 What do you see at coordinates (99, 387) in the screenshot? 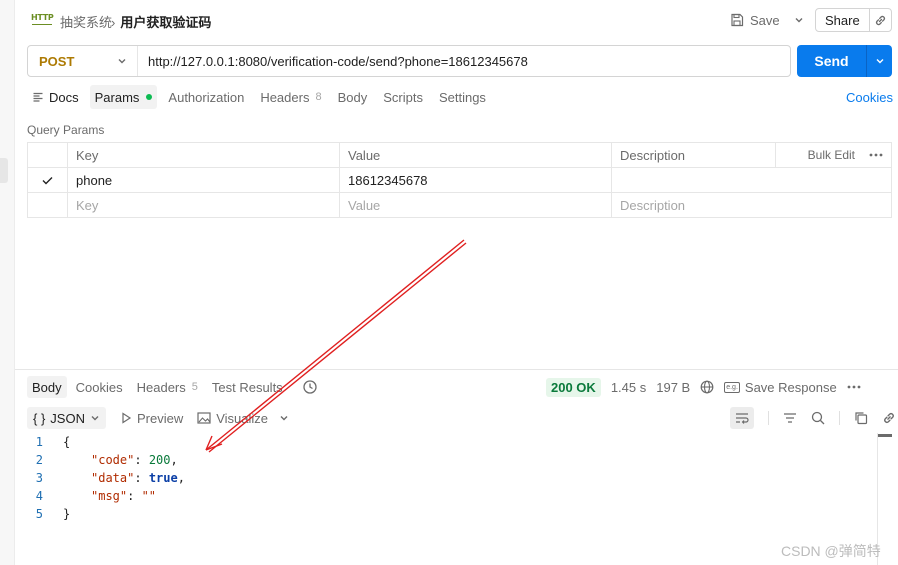
I see `response-tab-cookies: Cookies` at bounding box center [99, 387].